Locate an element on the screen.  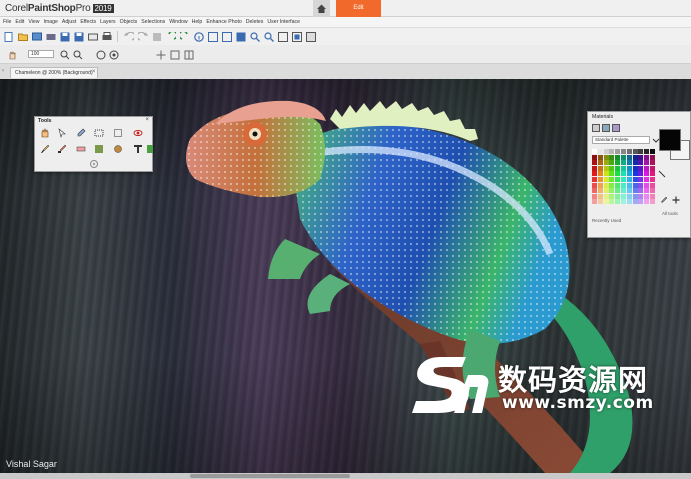
close-icon: × is located at coordinates (94, 72).